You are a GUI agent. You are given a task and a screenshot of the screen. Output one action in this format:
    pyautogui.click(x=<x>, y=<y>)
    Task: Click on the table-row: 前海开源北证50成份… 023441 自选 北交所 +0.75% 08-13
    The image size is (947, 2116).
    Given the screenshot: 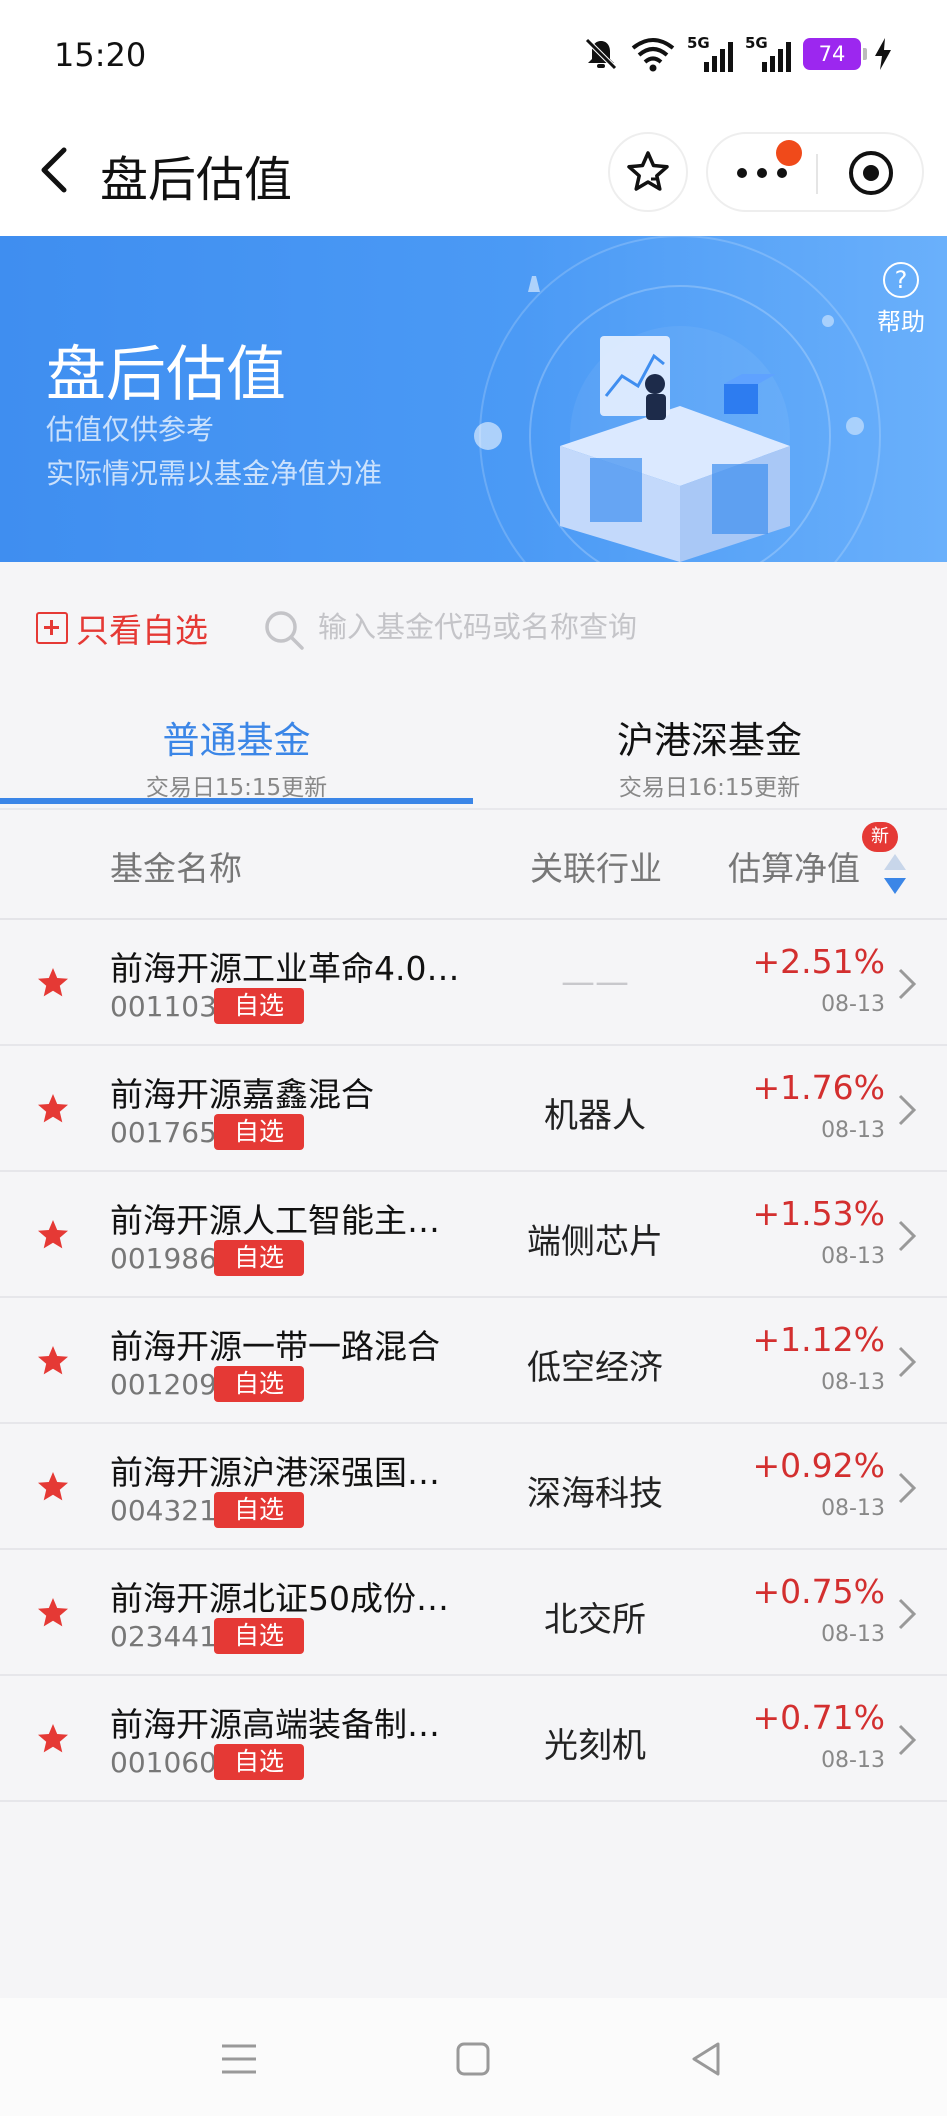 What is the action you would take?
    pyautogui.click(x=473, y=1613)
    